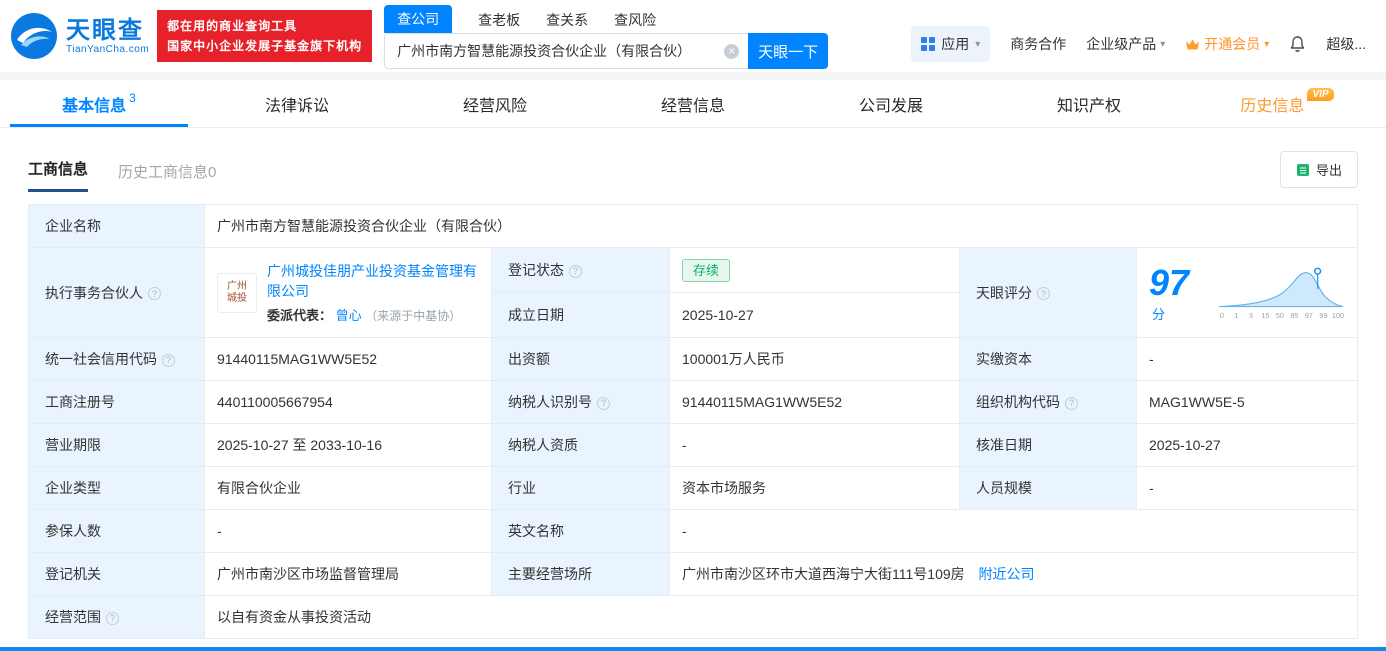 This screenshot has height=651, width=1386. I want to click on label-english-name: 英文名称, so click(580, 531).